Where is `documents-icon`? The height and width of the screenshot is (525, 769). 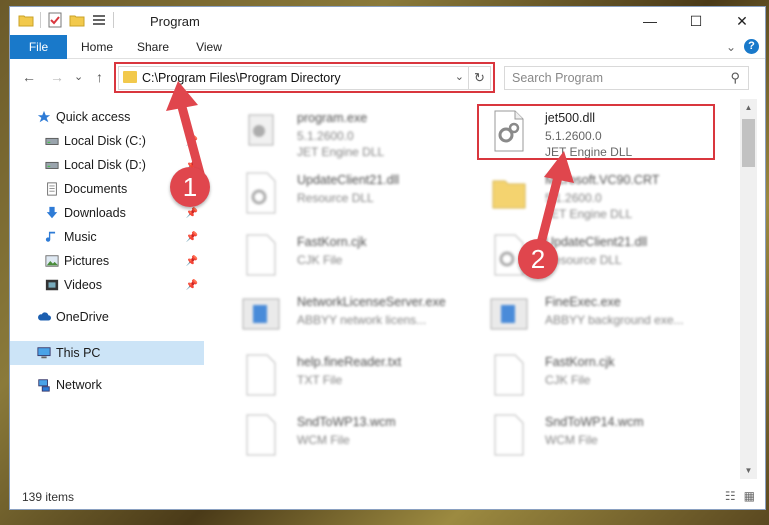
documents-icon is located at coordinates (52, 189).